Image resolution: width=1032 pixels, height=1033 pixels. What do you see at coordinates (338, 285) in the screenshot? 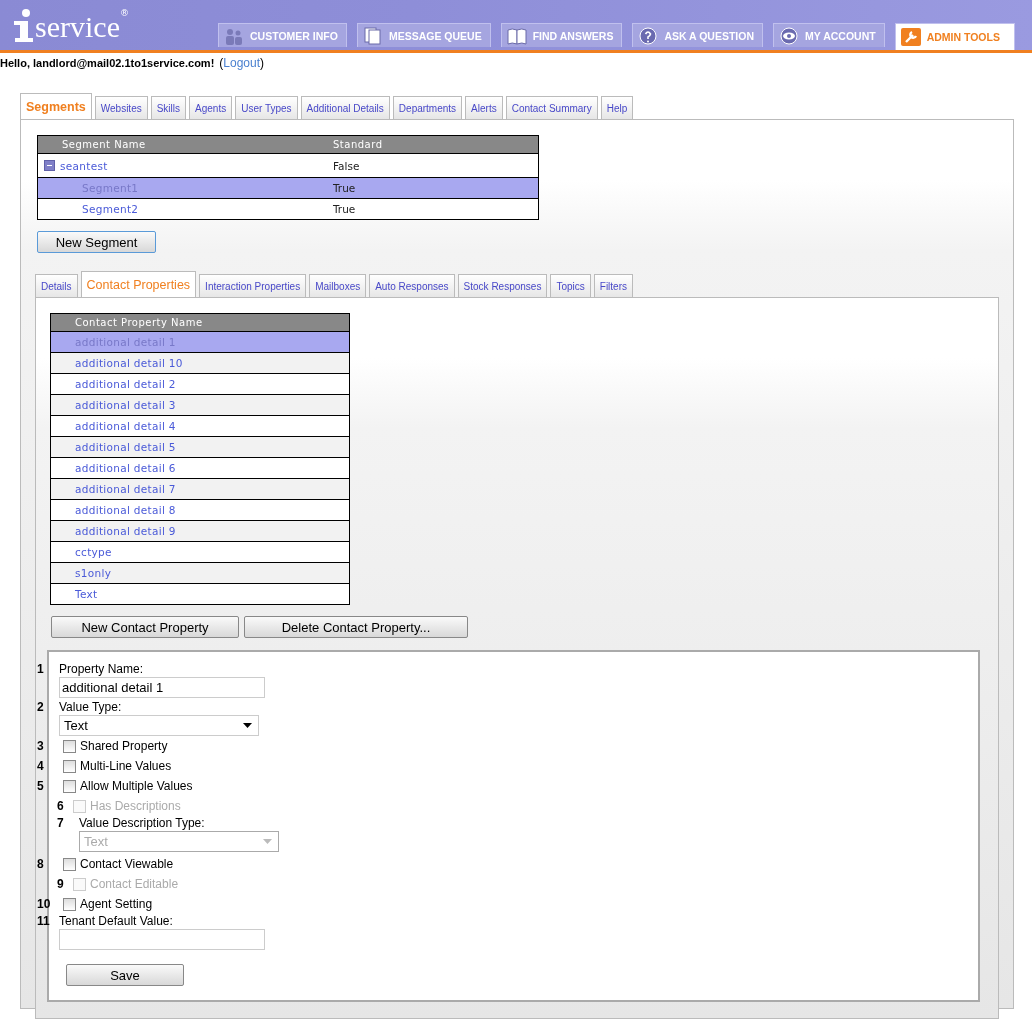
I see `tab: Mailboxes` at bounding box center [338, 285].